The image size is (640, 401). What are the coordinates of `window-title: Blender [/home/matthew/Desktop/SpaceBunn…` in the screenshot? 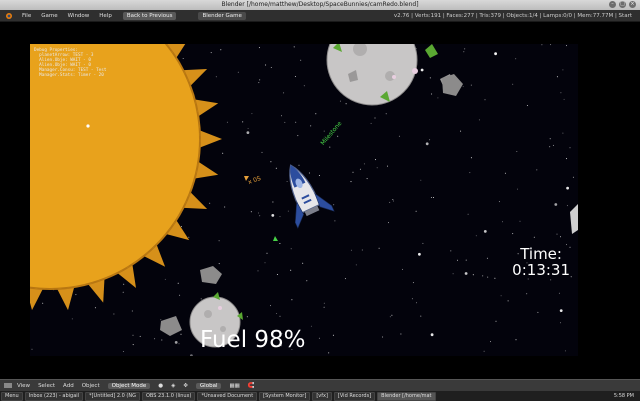 It's located at (320, 4).